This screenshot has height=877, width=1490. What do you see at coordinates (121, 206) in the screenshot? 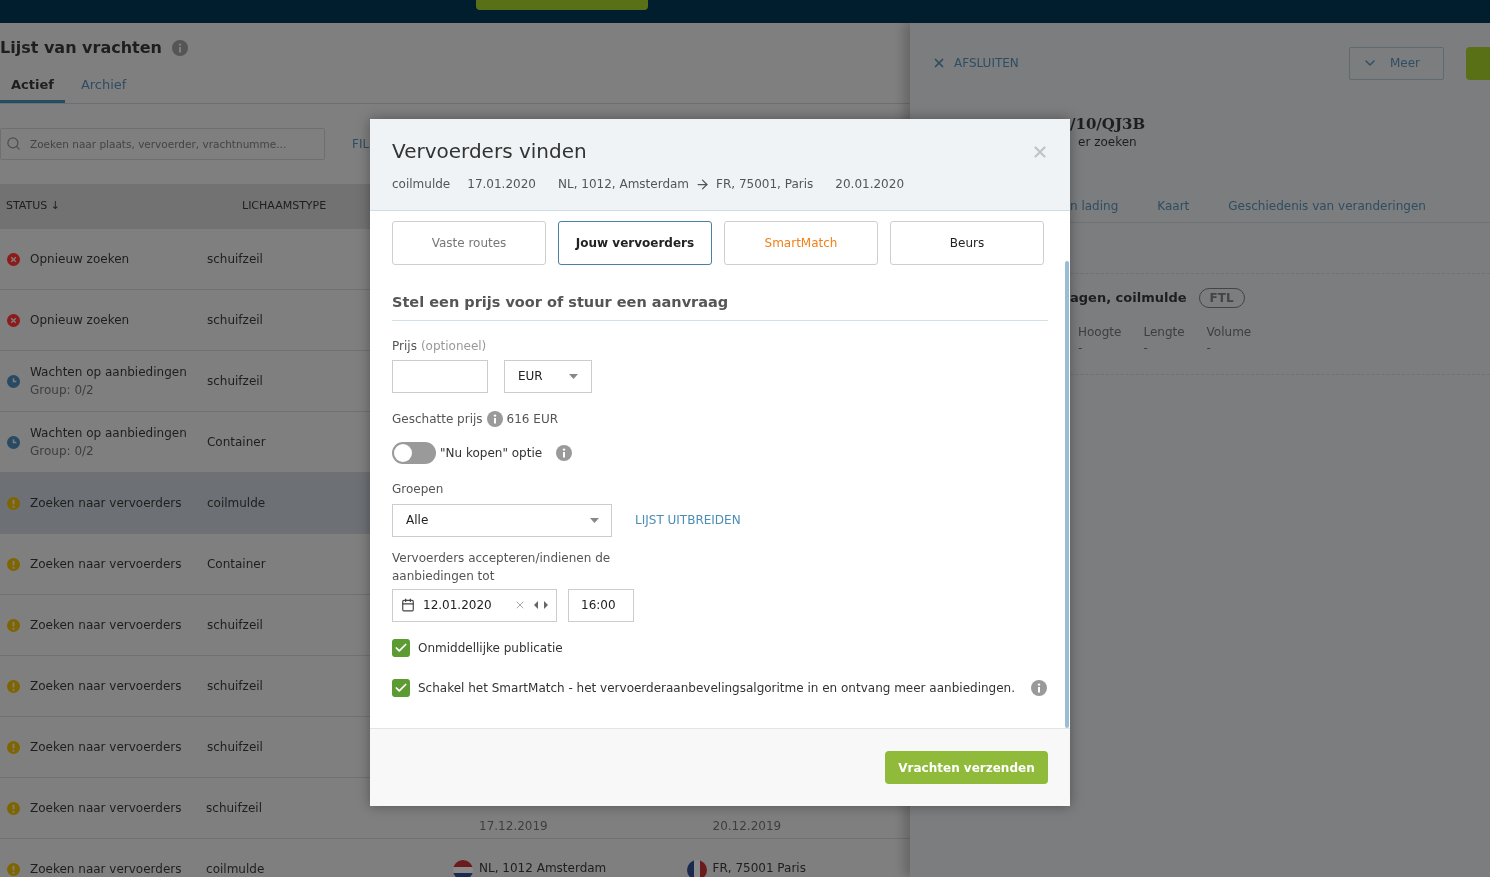
I see `column-header: STATUS ↓` at bounding box center [121, 206].